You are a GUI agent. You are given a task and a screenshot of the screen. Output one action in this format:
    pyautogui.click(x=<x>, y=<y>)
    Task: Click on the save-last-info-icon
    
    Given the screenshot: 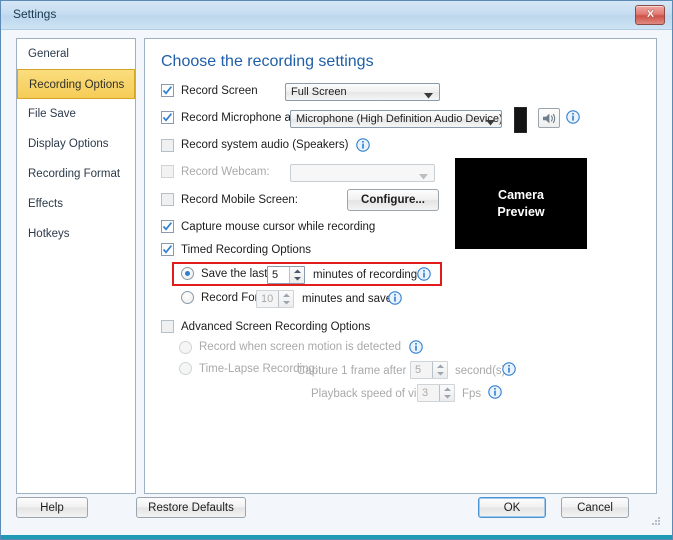 What is the action you would take?
    pyautogui.click(x=424, y=275)
    